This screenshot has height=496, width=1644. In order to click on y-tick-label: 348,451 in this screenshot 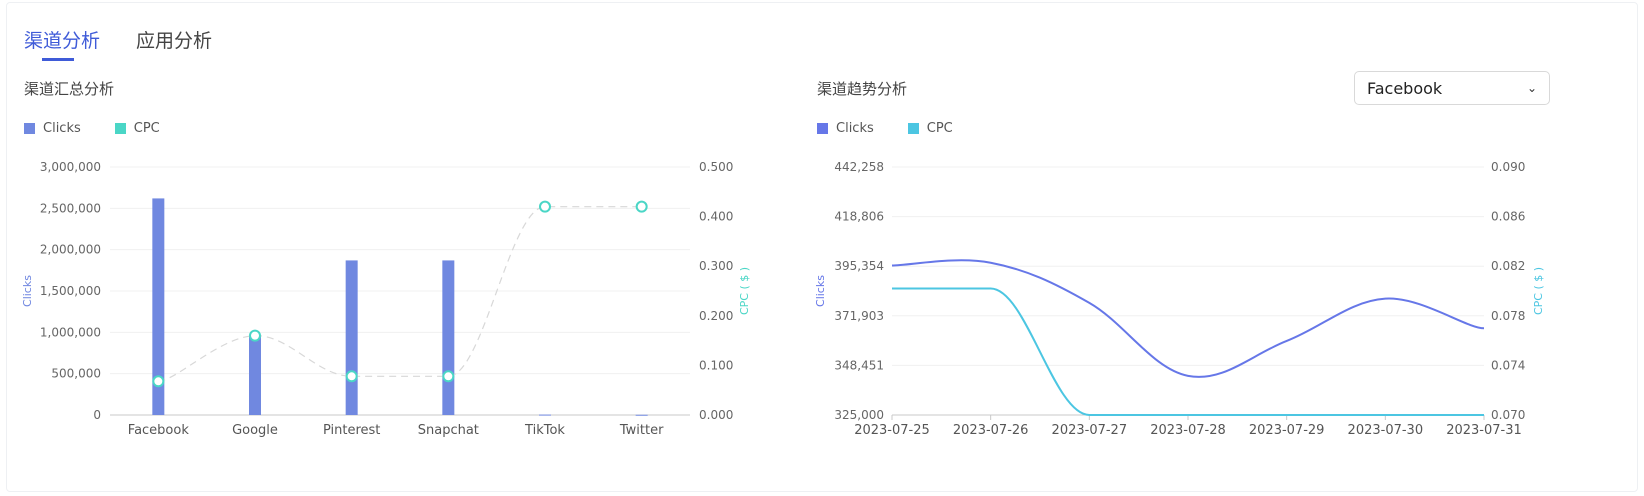, I will do `click(859, 365)`.